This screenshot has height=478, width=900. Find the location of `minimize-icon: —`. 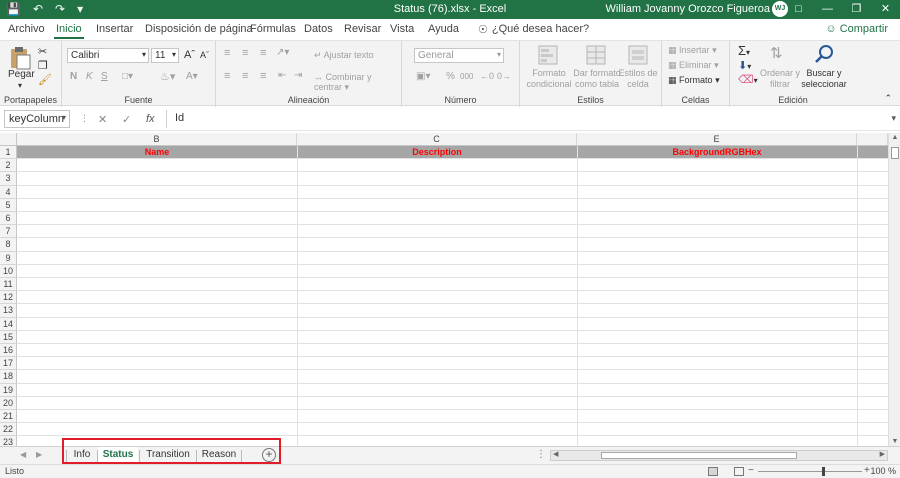

minimize-icon: — is located at coordinates (827, 9).